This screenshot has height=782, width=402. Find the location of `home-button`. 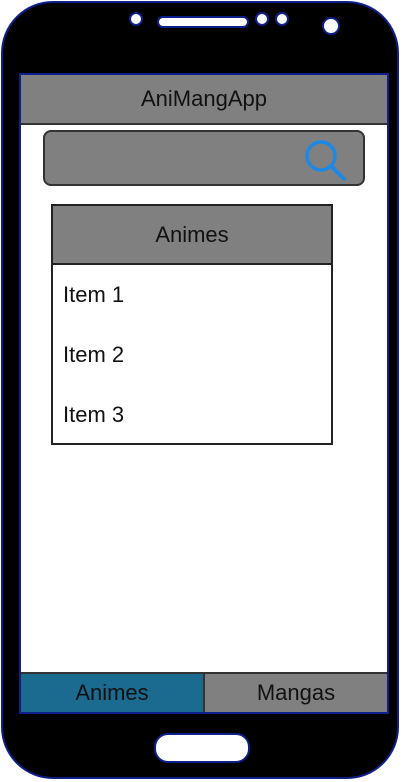

home-button is located at coordinates (202, 748).